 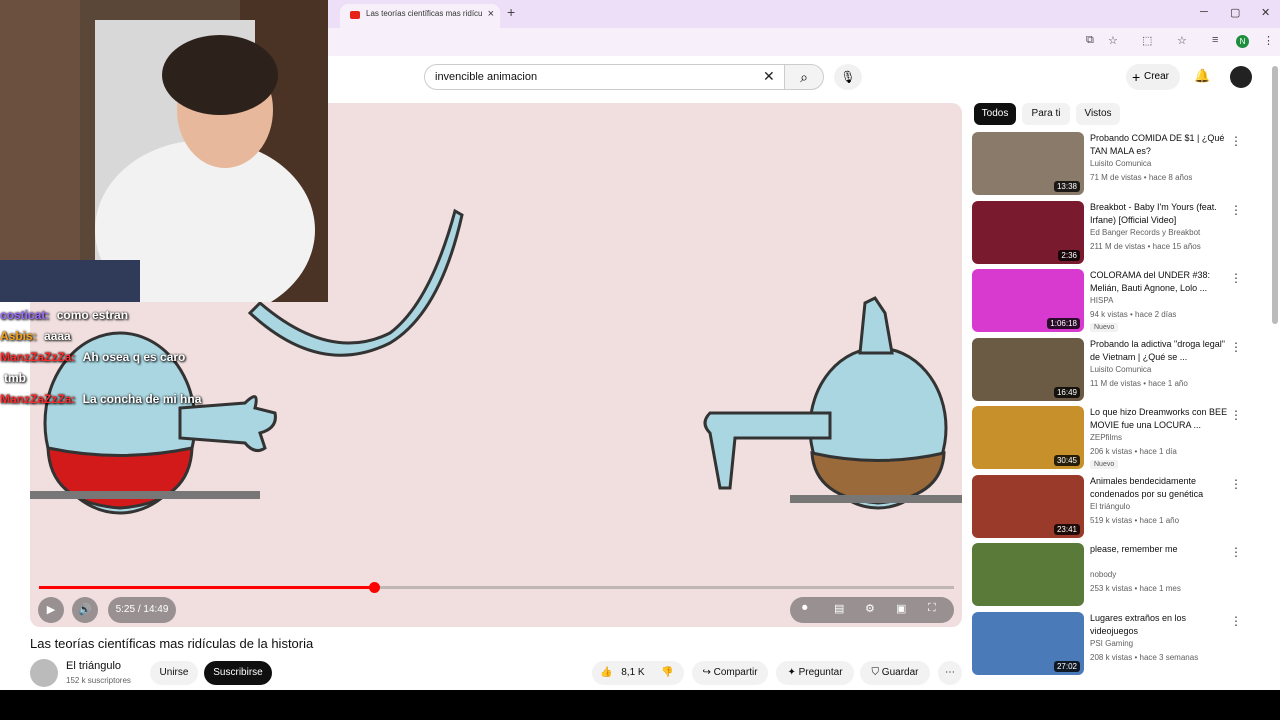 What do you see at coordinates (1028, 163) in the screenshot?
I see `video-thumbnail: 13:38` at bounding box center [1028, 163].